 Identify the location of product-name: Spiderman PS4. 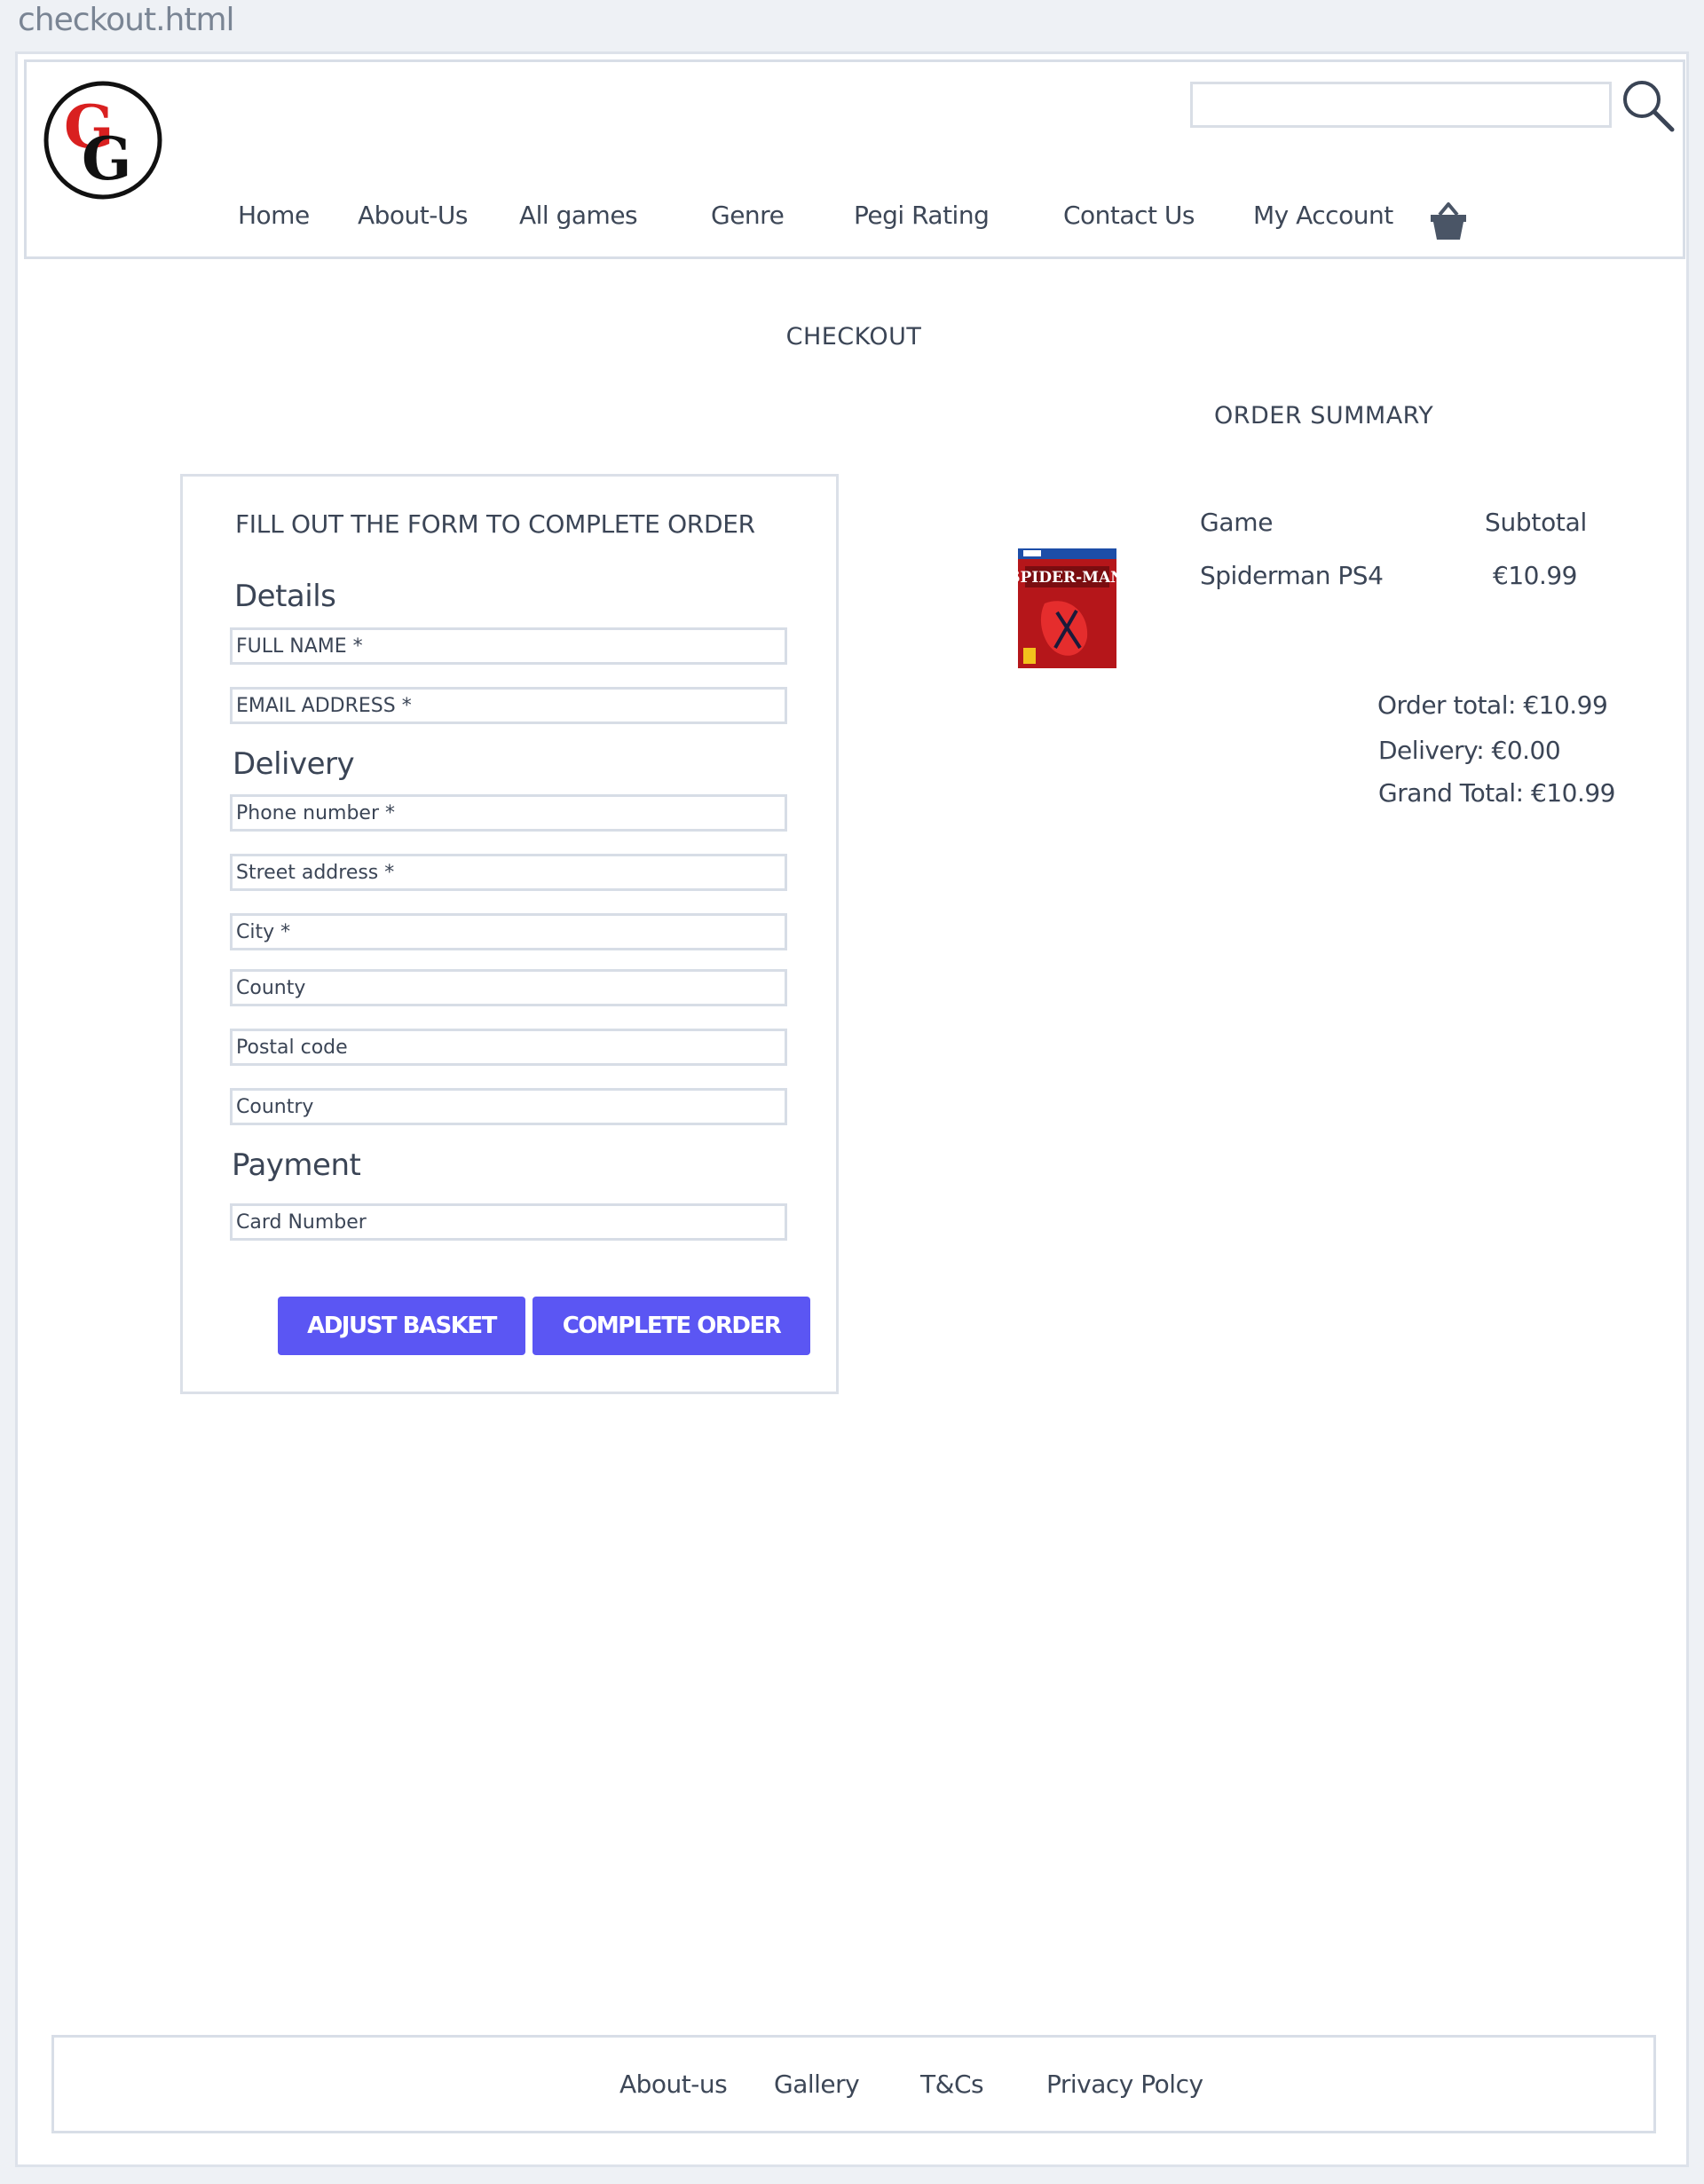
(1292, 575).